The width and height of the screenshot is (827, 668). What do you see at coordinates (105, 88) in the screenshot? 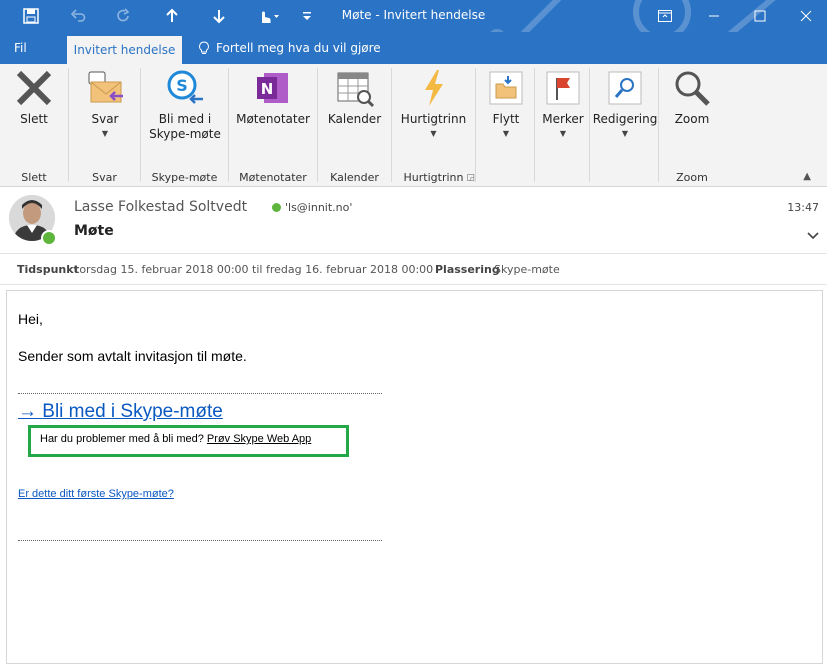
I see `respond-envelope-icon` at bounding box center [105, 88].